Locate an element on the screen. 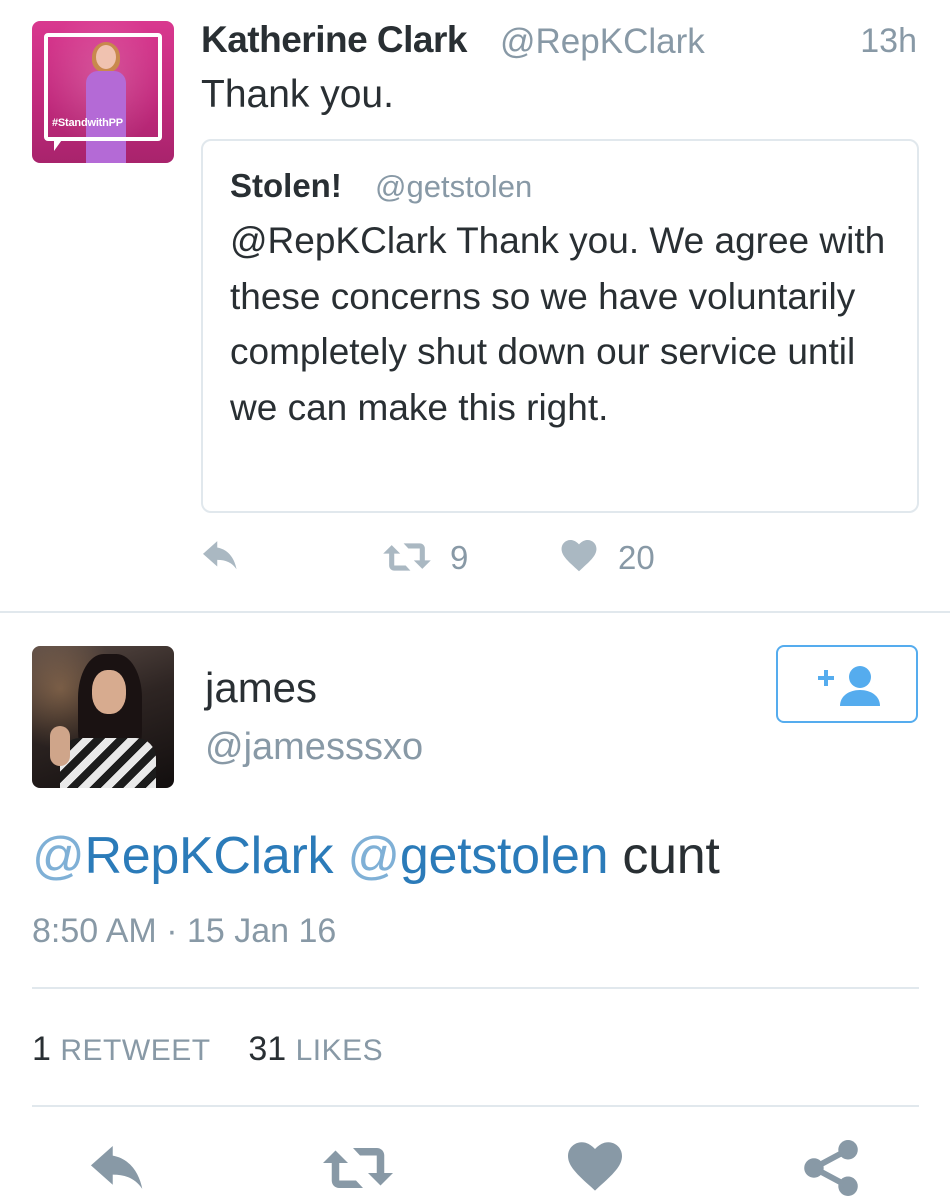 The height and width of the screenshot is (1200, 950). tweet1-timestamp: 13h is located at coordinates (888, 41).